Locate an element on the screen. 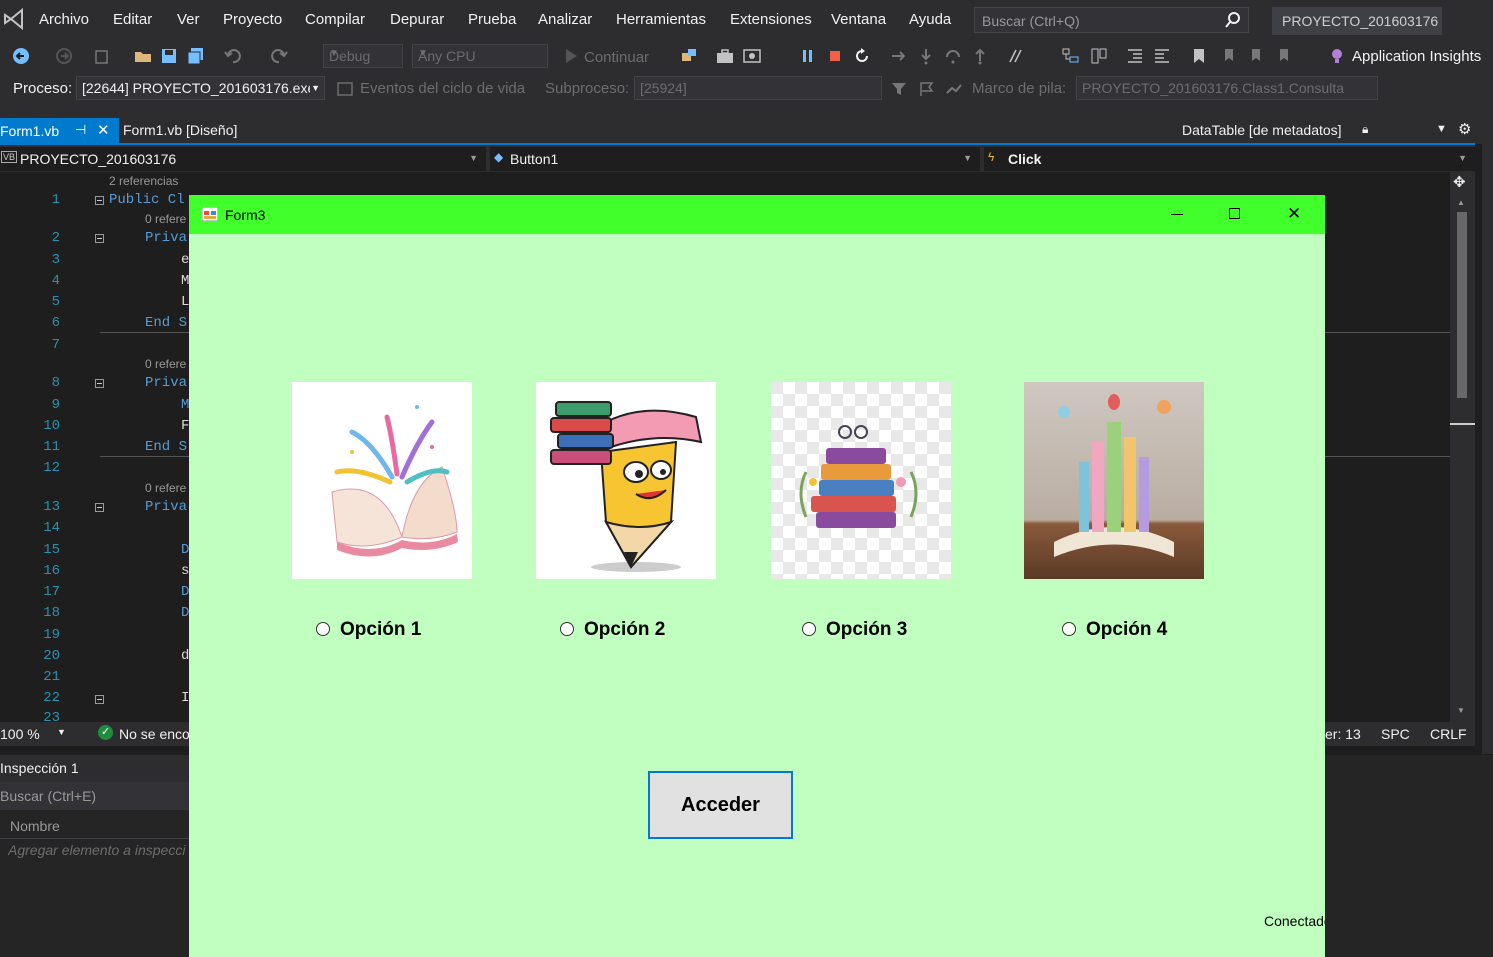  watch-search-input: Buscar (Ctrl+E) is located at coordinates (95, 796).